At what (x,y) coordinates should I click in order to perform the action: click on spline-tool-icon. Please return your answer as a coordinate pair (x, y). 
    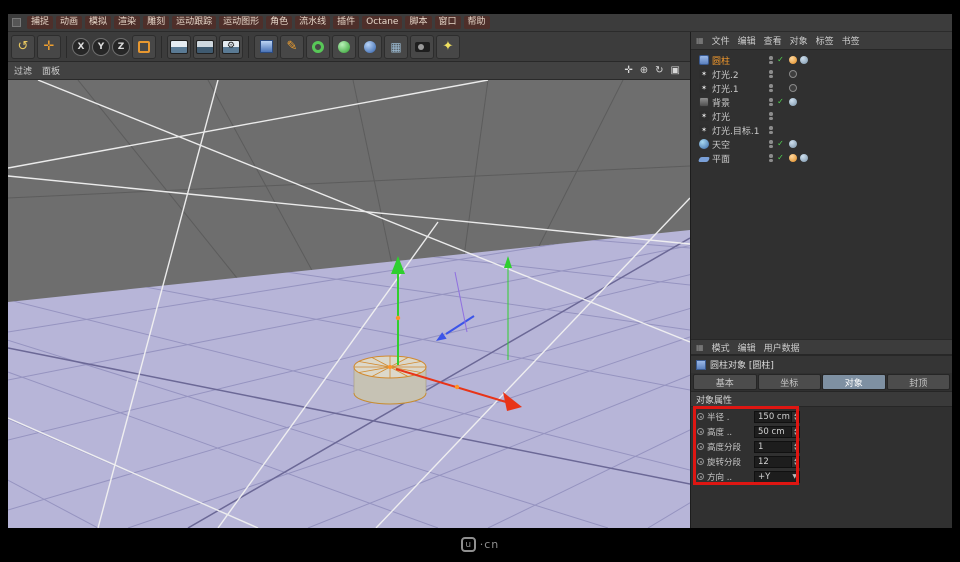
    Looking at the image, I should click on (318, 46).